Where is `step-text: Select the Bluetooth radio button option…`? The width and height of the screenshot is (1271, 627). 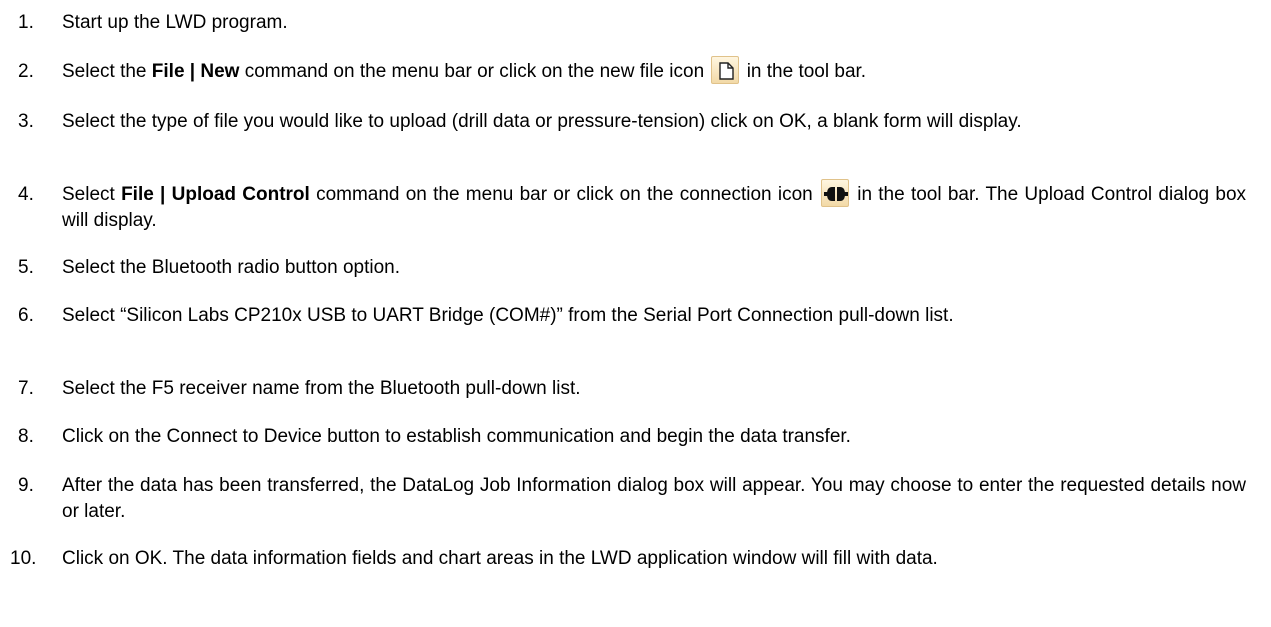 step-text: Select the Bluetooth radio button option… is located at coordinates (231, 267).